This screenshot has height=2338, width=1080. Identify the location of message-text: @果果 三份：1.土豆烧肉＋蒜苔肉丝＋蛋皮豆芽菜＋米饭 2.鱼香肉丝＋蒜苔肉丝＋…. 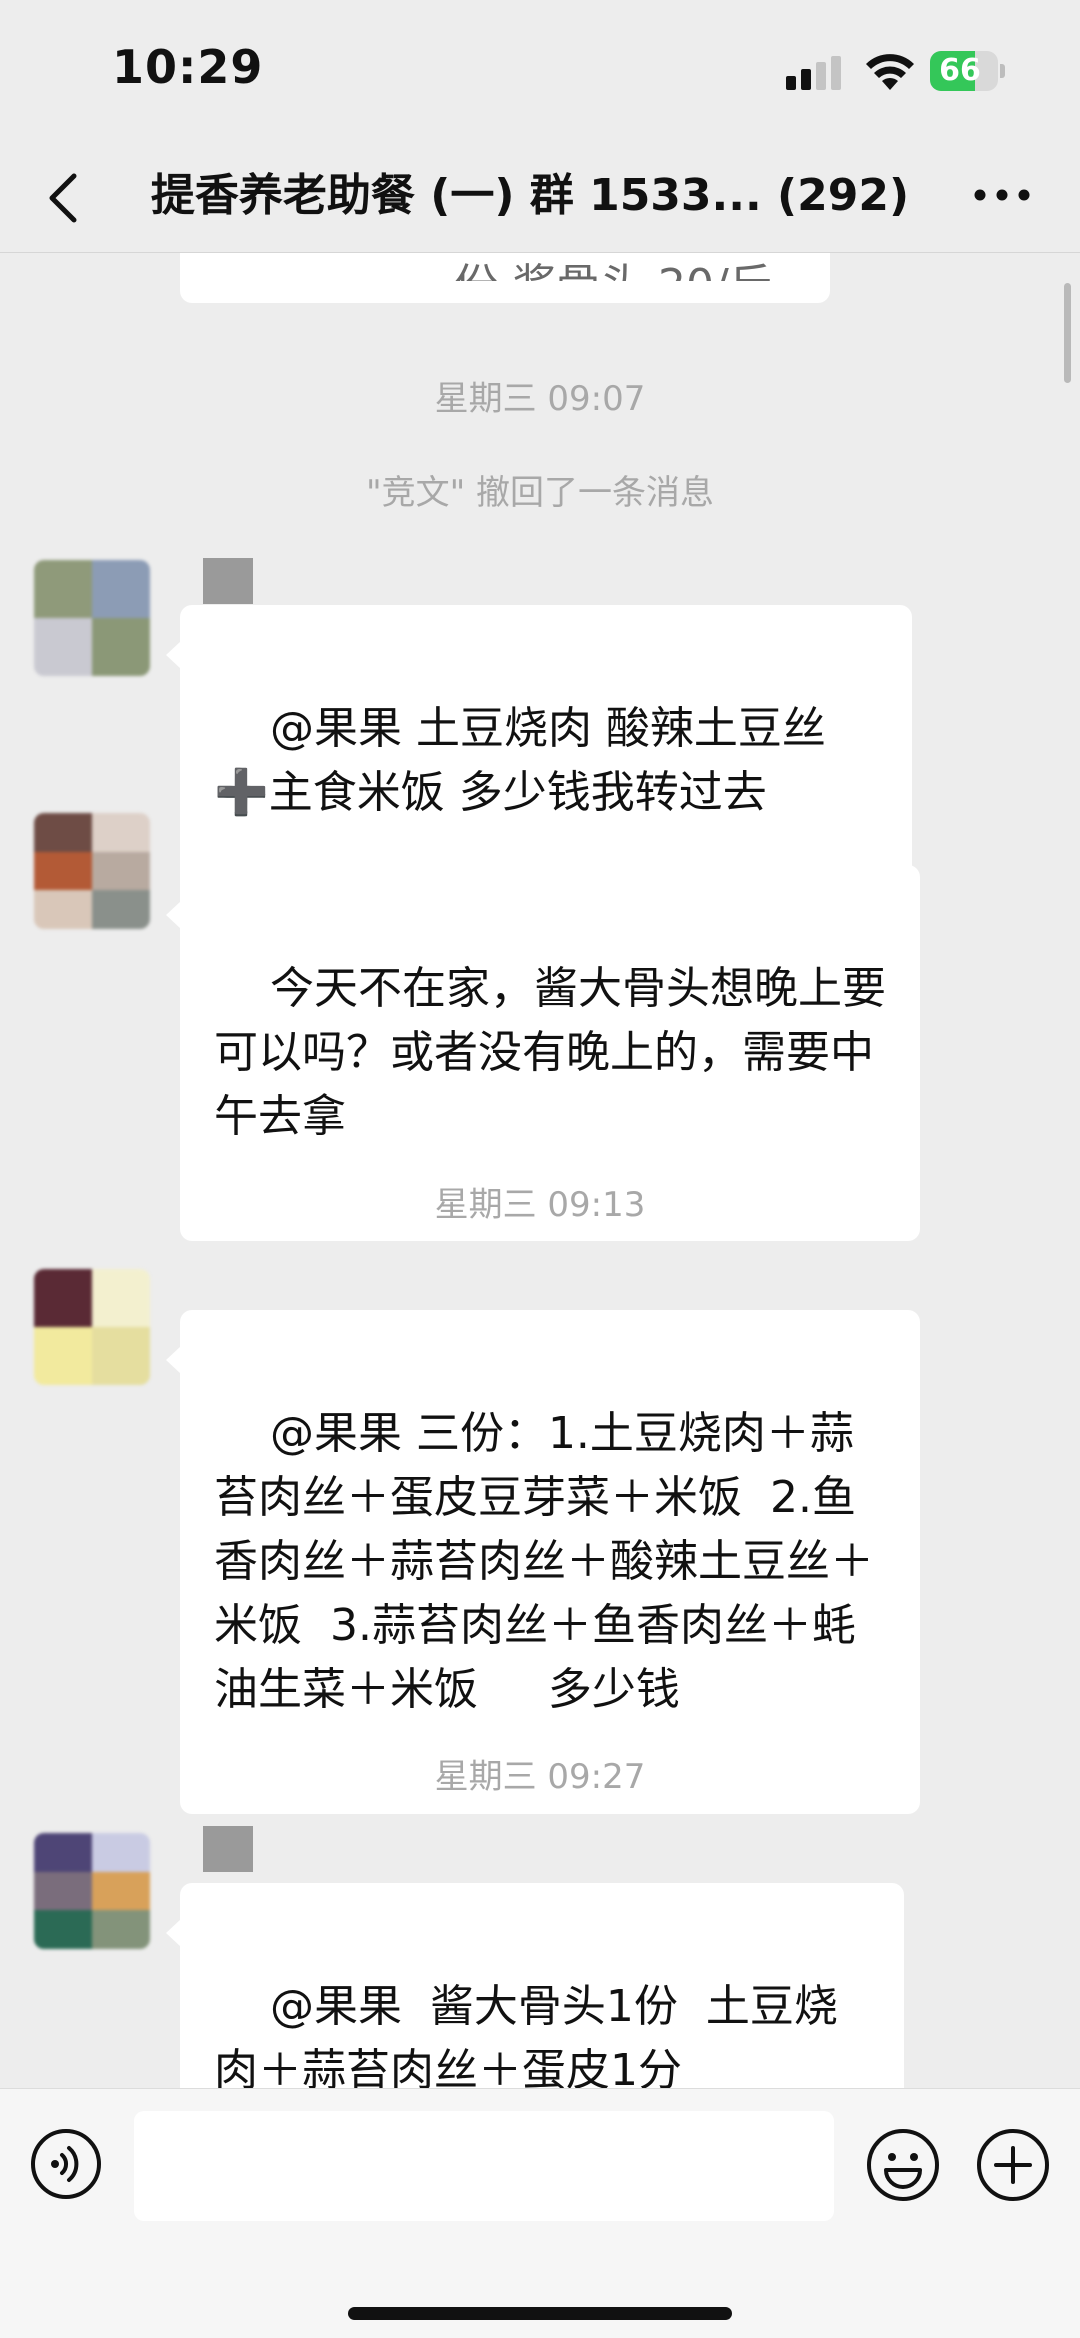
(544, 1561).